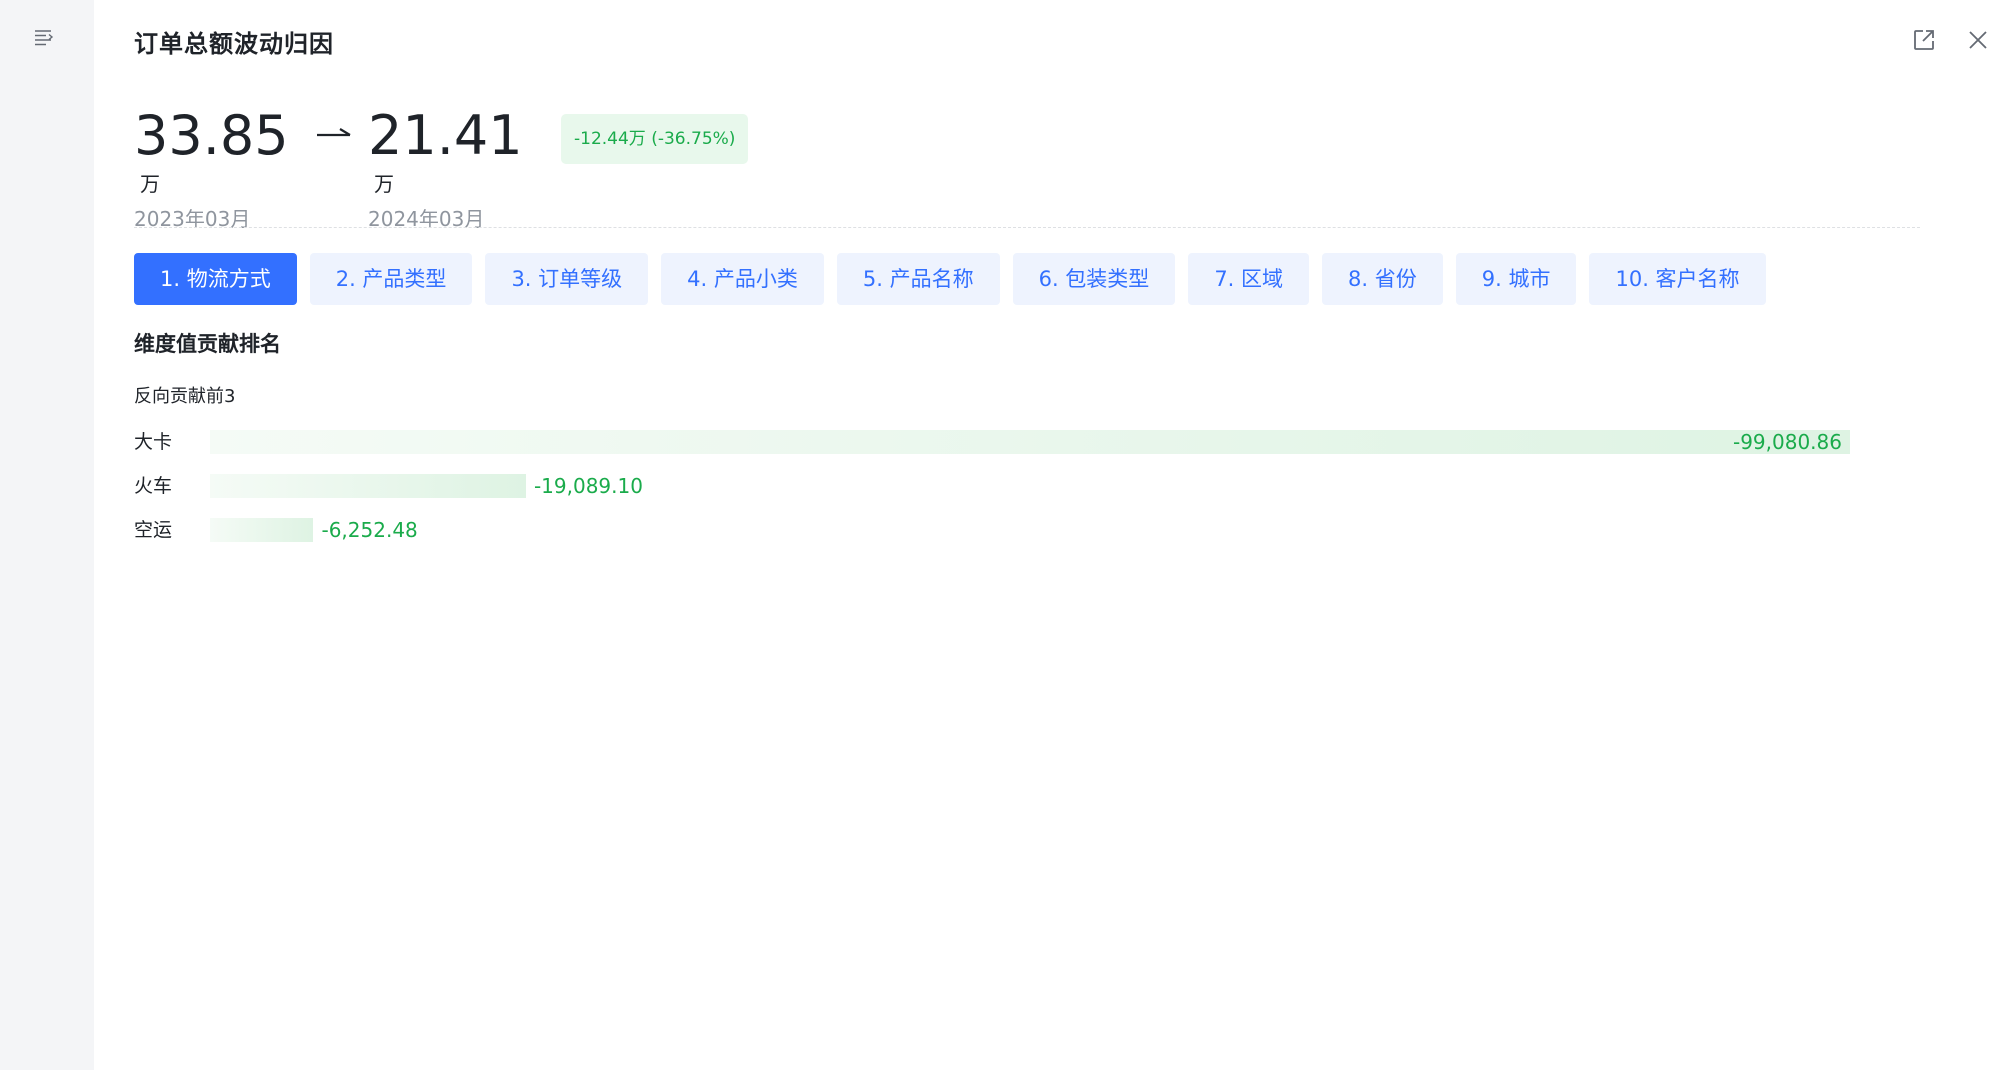 This screenshot has width=1996, height=1070. I want to click on open-external-button, so click(1924, 40).